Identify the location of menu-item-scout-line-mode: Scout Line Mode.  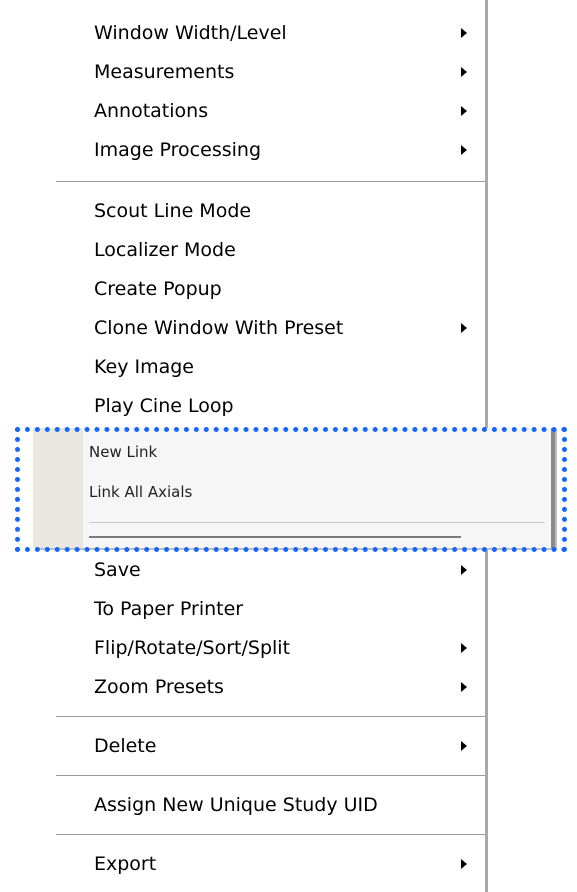
(289, 211).